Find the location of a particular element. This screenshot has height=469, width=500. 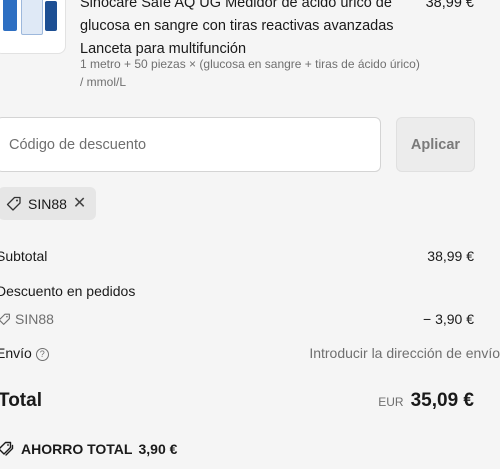

total-value-group: EUR 35,09 € is located at coordinates (426, 401).